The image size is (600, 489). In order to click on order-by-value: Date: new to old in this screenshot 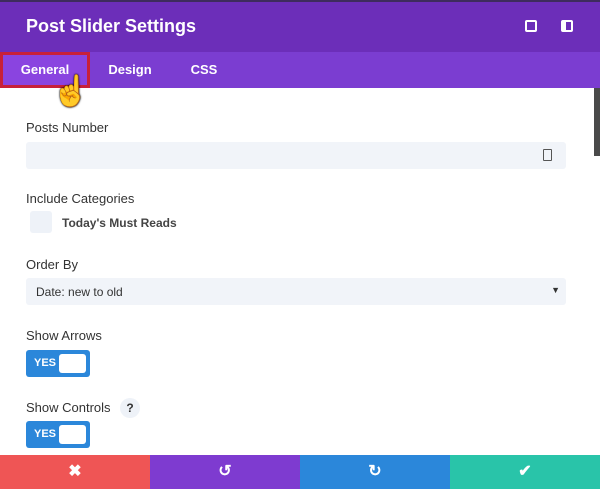, I will do `click(79, 292)`.